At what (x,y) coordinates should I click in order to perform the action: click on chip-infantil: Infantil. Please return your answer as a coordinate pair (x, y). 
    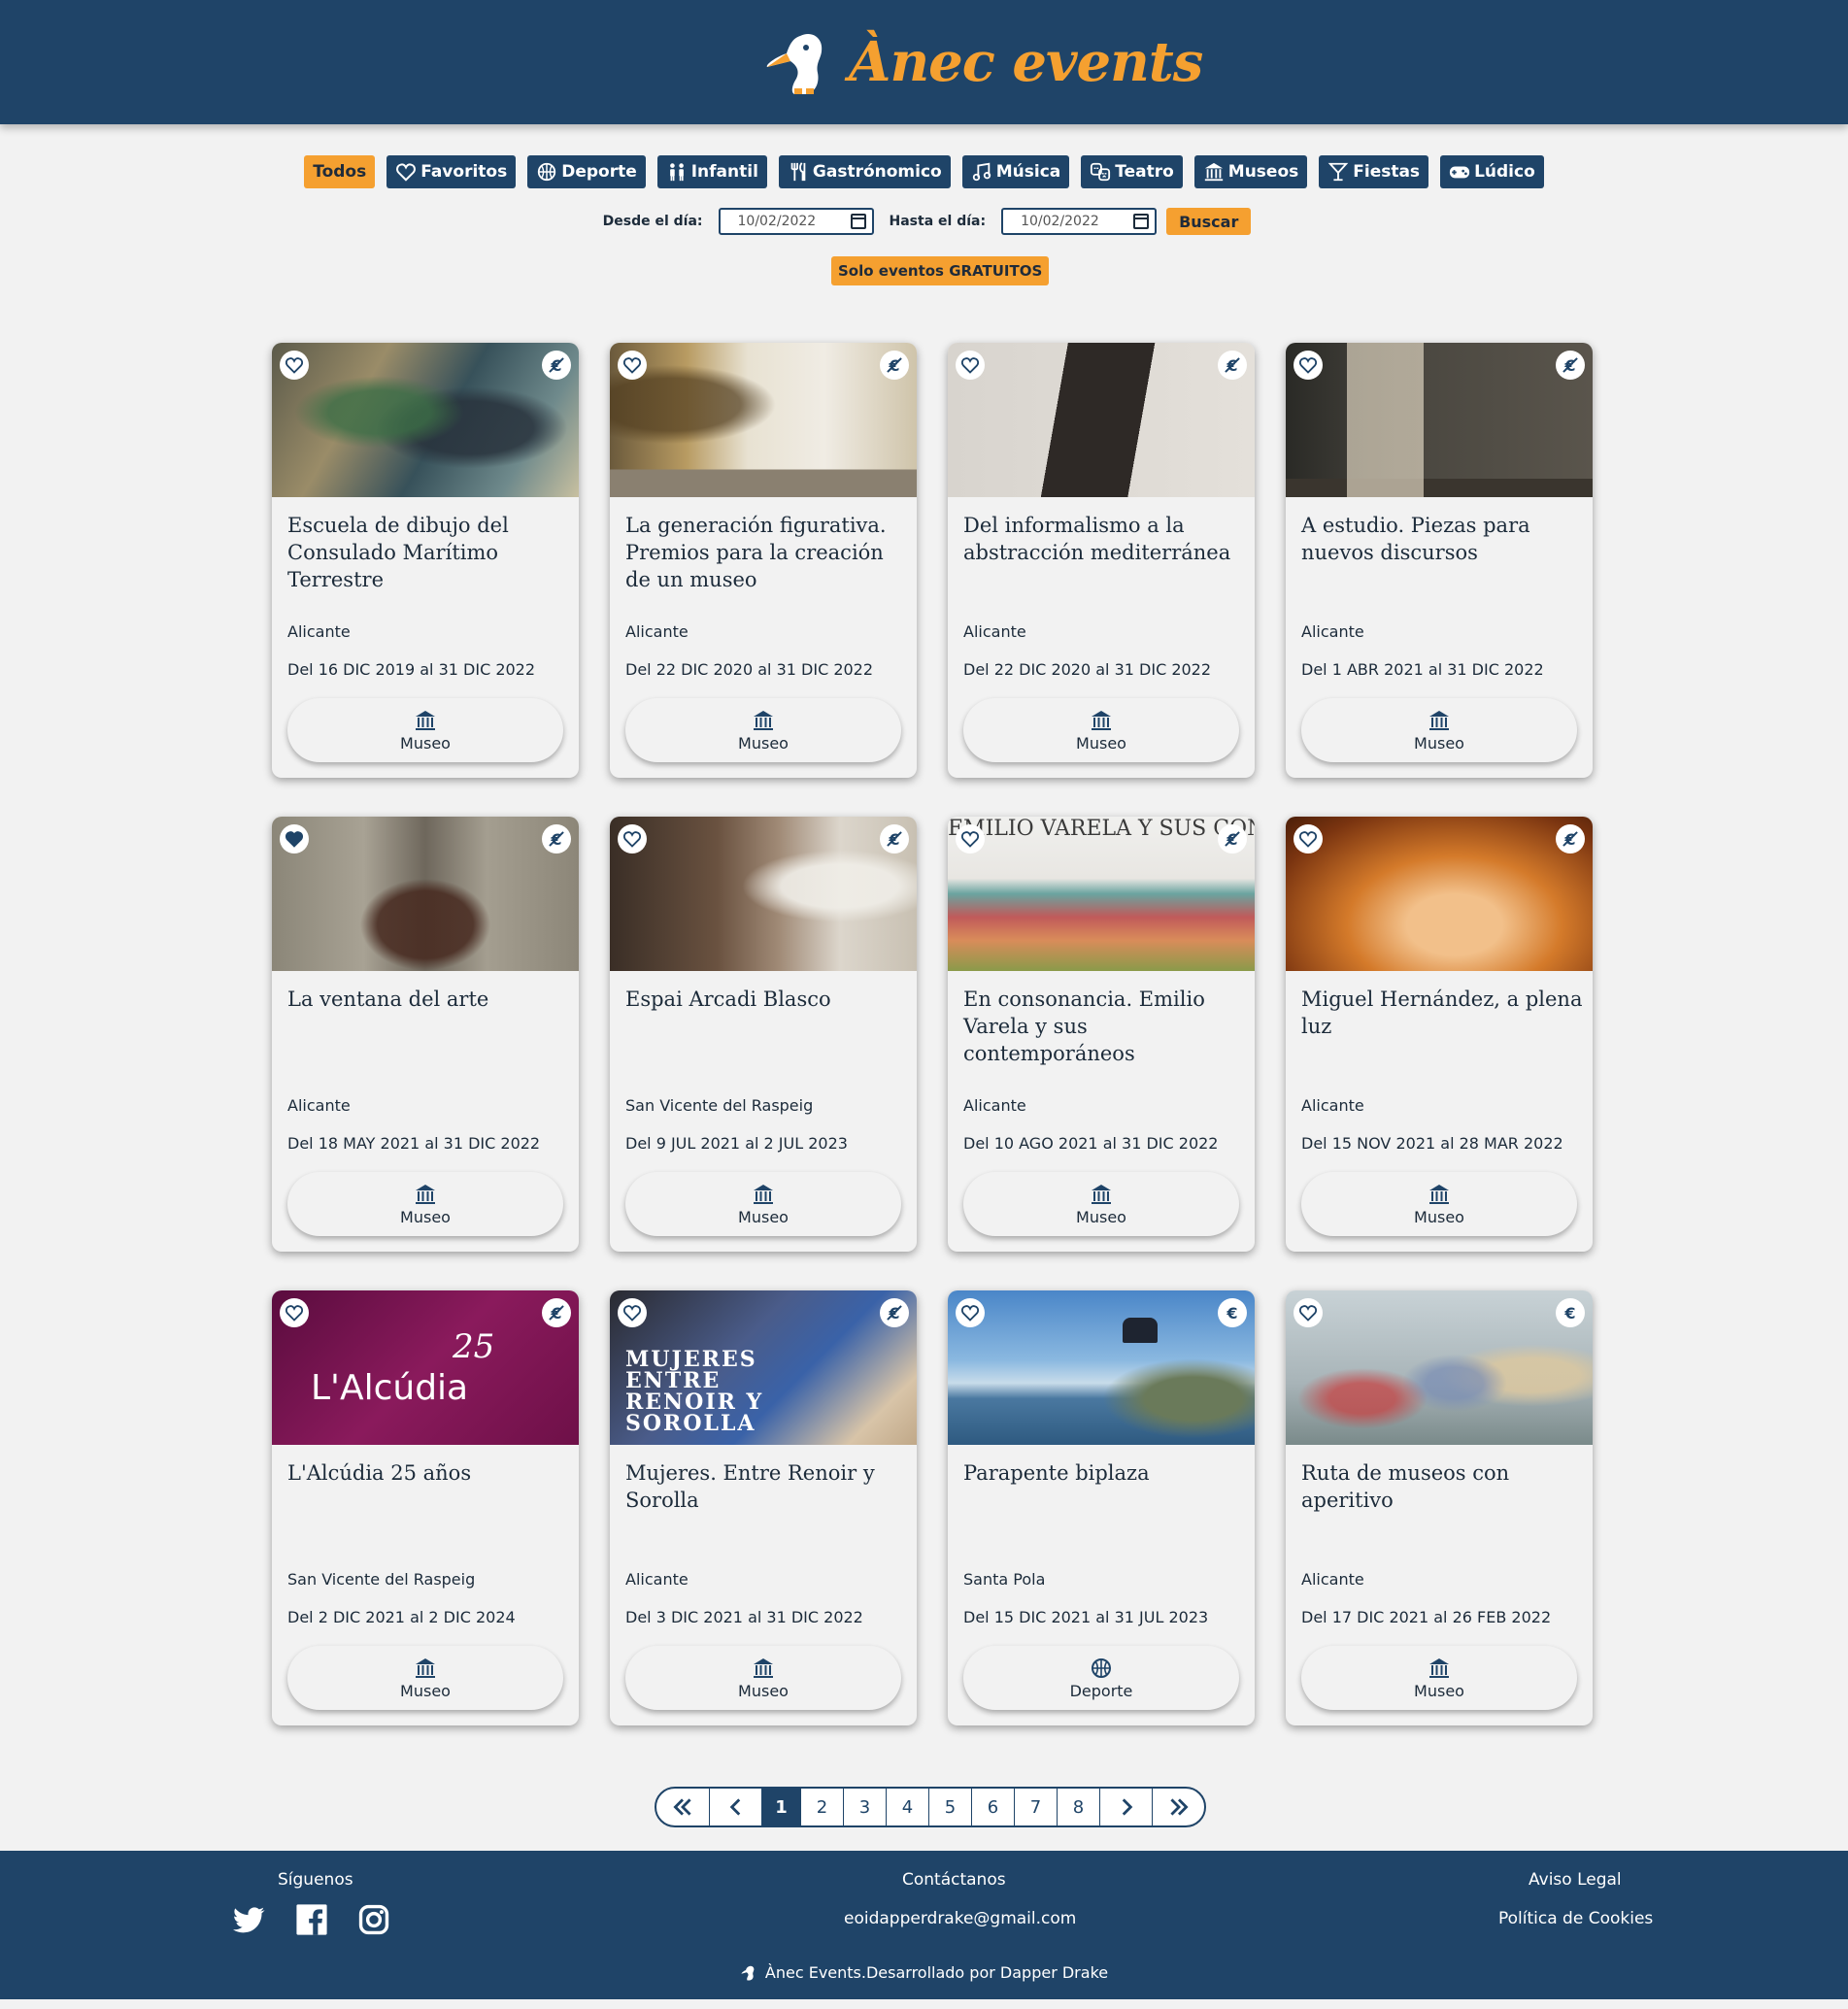
    Looking at the image, I should click on (711, 172).